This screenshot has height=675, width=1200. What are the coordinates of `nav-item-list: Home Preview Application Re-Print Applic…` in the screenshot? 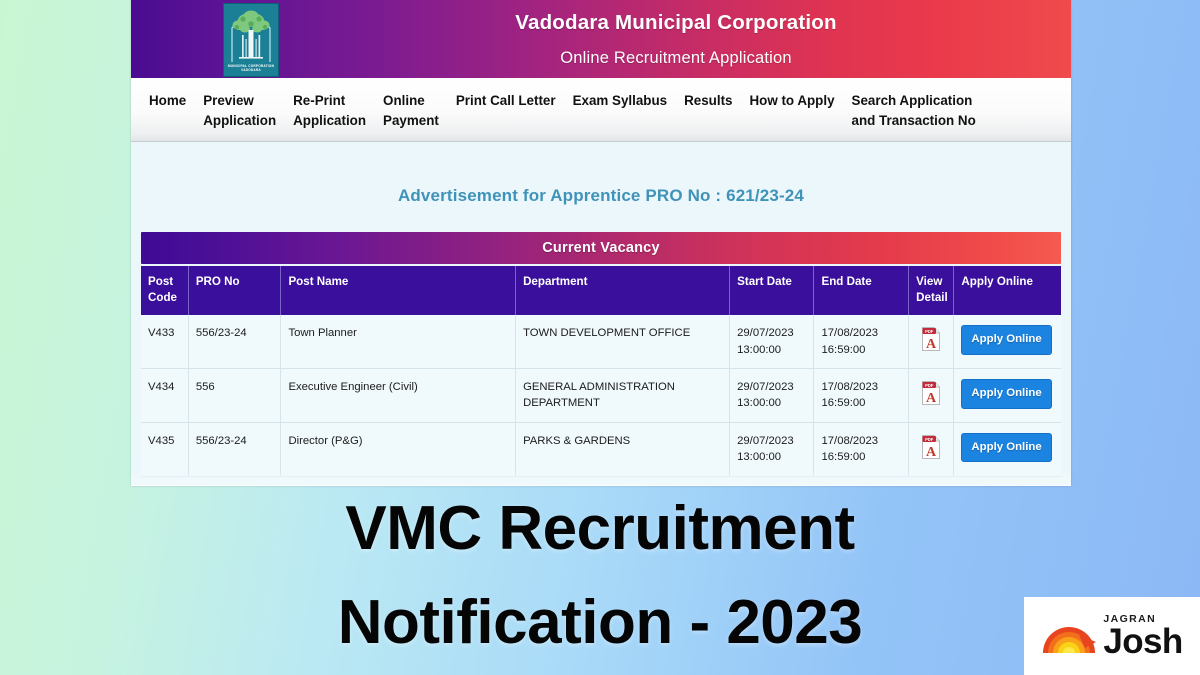 It's located at (571, 104).